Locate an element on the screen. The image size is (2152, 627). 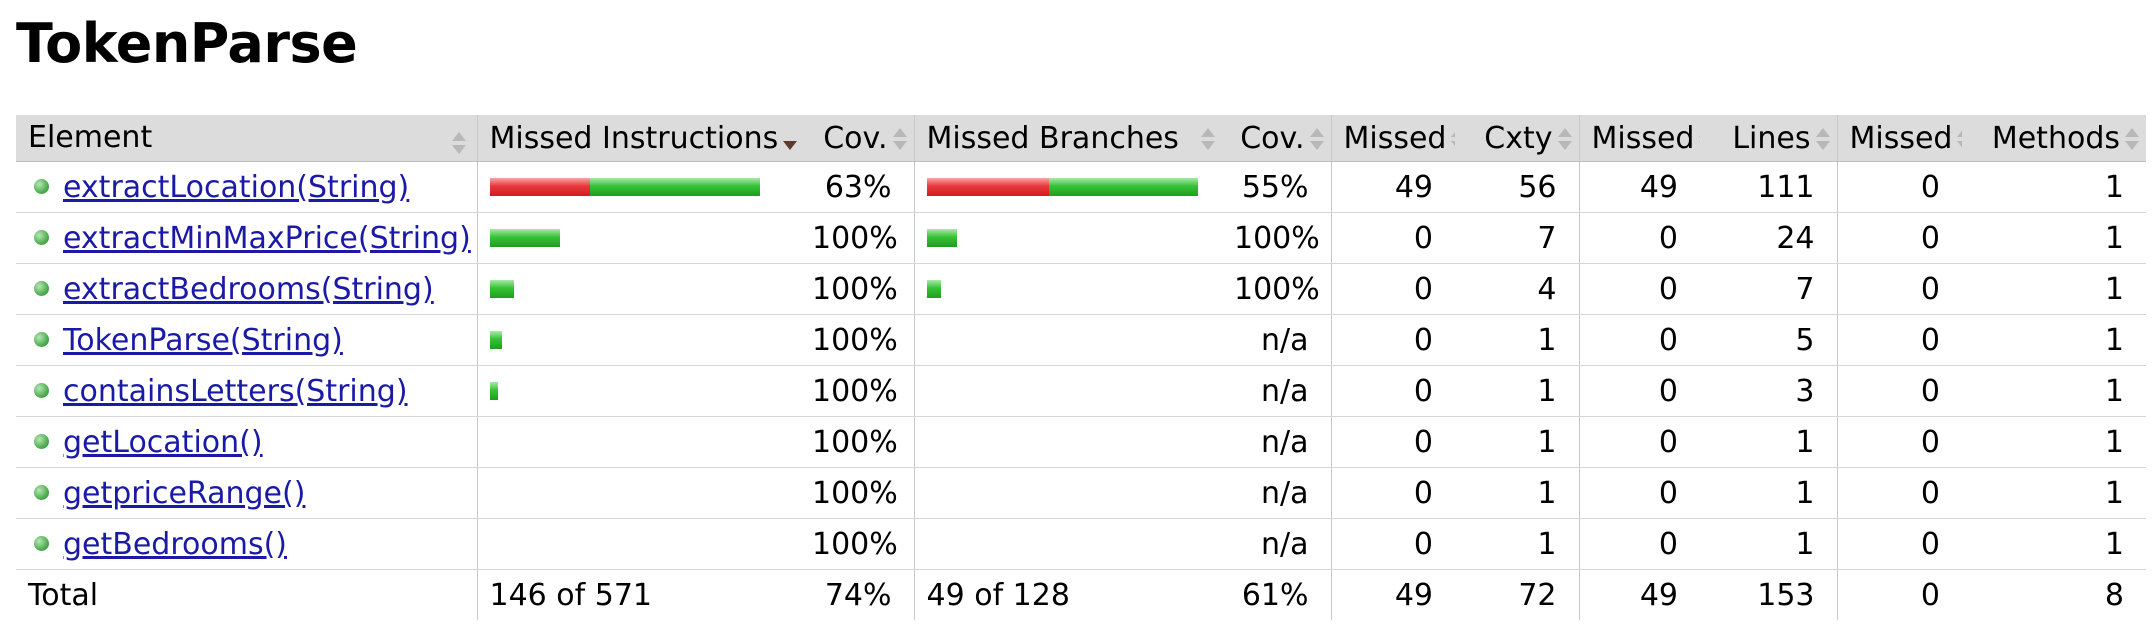
header-missed-instructions-label: Missed Instructions is located at coordinates (634, 138).